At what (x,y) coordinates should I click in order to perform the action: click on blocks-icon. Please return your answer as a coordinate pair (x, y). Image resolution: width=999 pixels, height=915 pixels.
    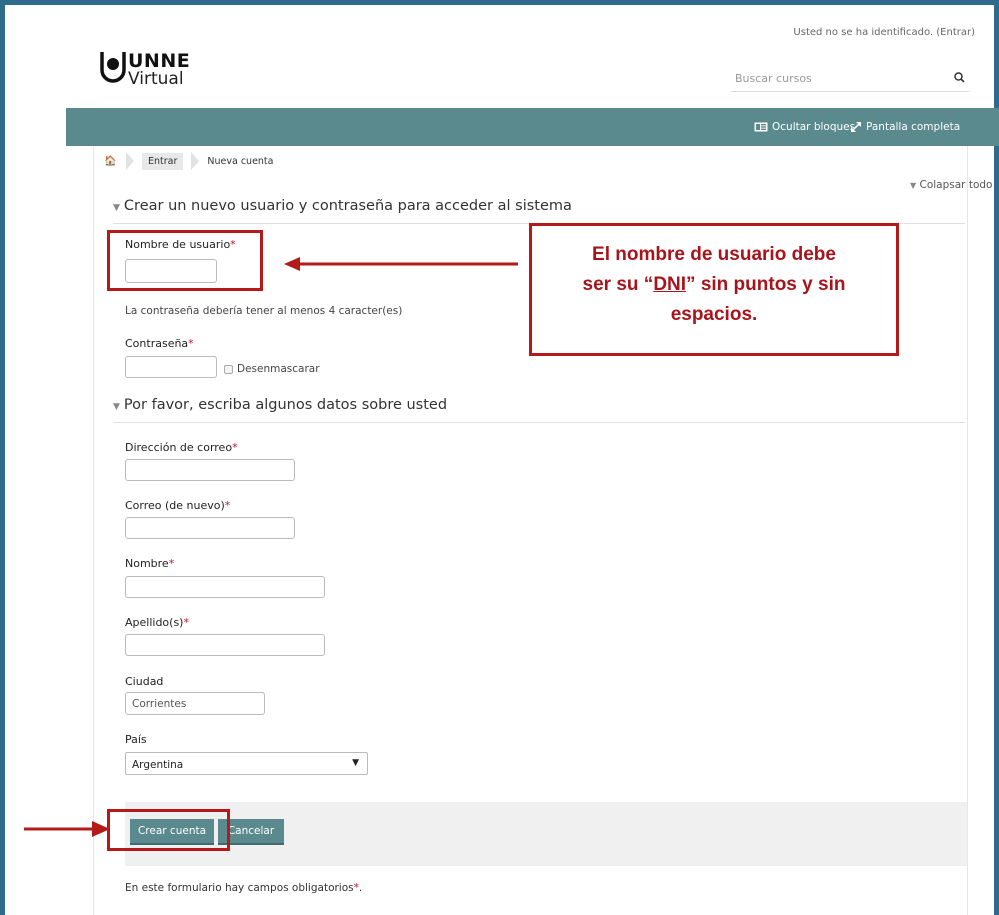
    Looking at the image, I should click on (761, 127).